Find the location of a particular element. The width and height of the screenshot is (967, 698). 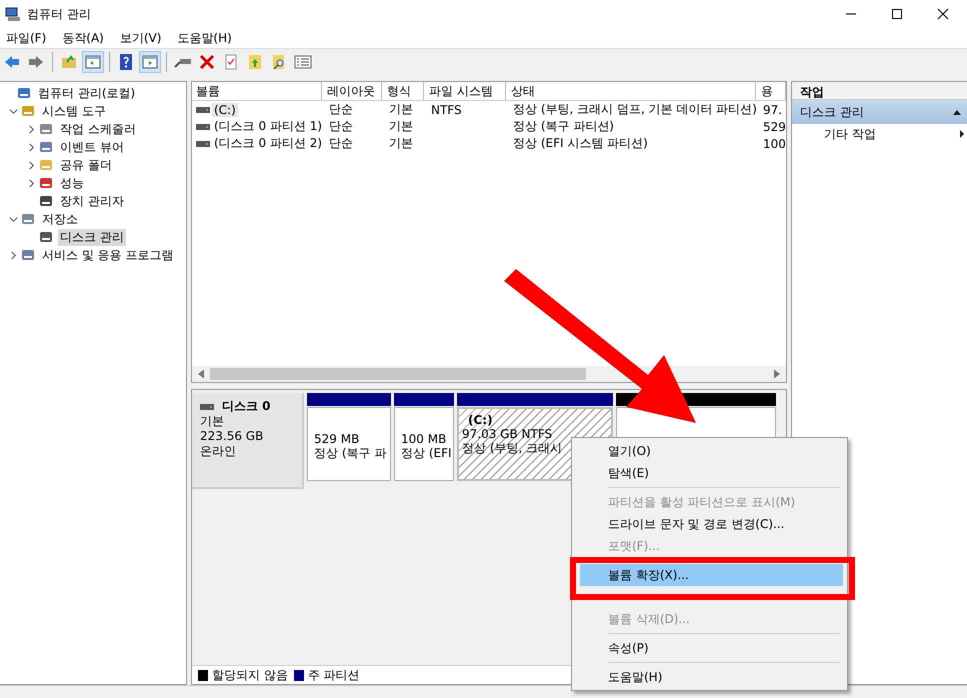

table-cell: (C:) is located at coordinates (225, 109).